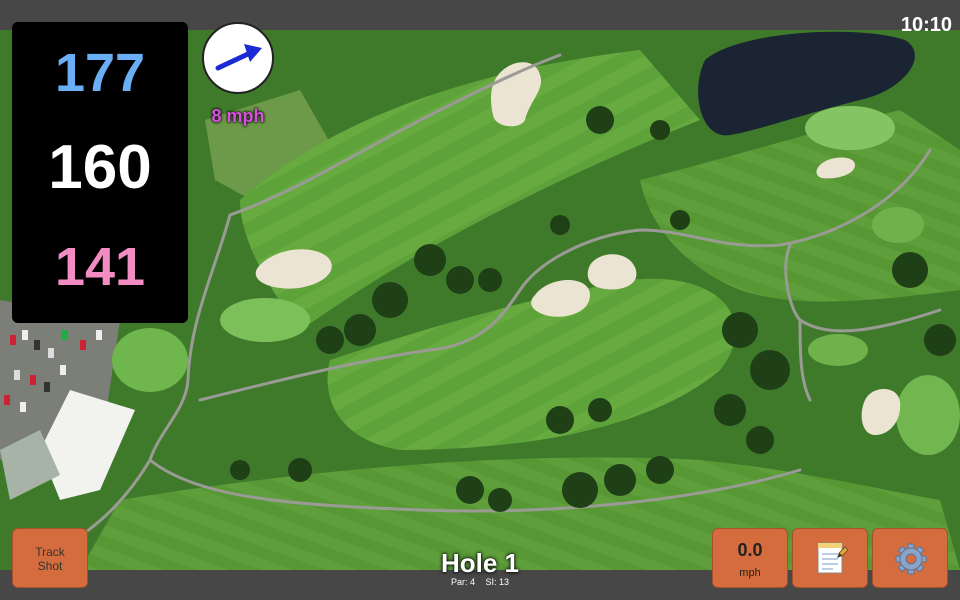  I want to click on wind-speed-value: 0.0, so click(750, 550).